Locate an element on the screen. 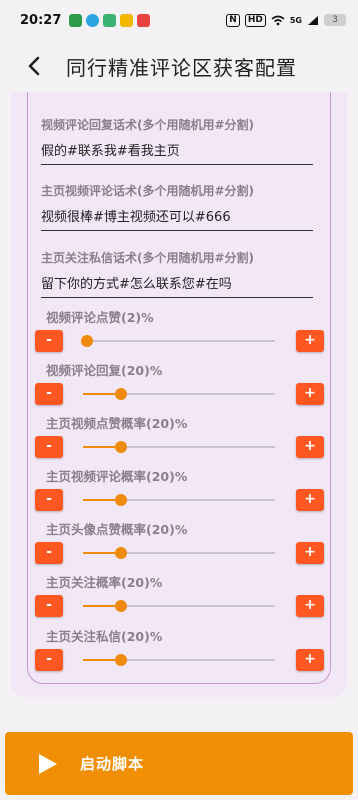  slider-label-homepage-video-comment: 主页视频评论概率(20)% is located at coordinates (117, 476).